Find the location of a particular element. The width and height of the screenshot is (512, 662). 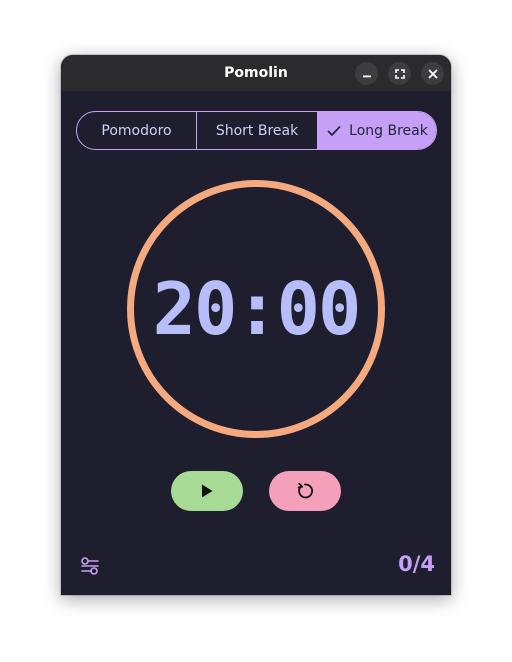

minimize-button is located at coordinates (366, 73).